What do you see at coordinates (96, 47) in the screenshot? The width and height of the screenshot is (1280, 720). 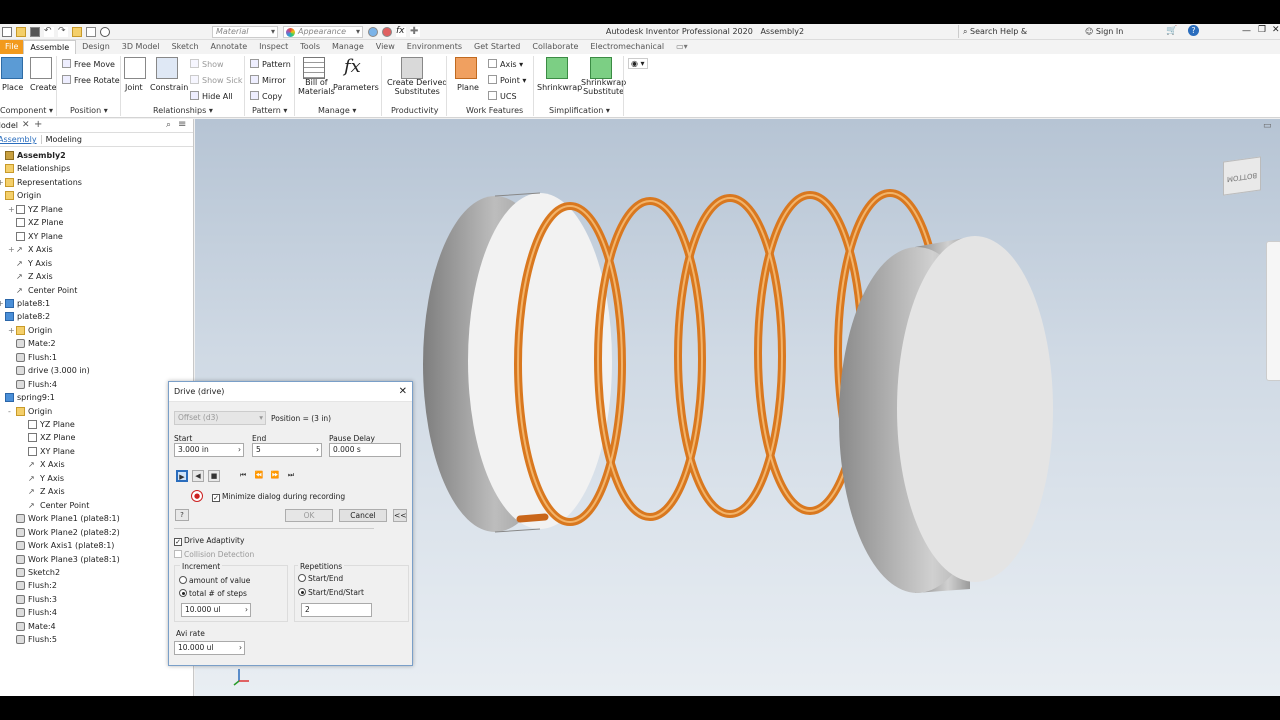 I see `tab-design: Design` at bounding box center [96, 47].